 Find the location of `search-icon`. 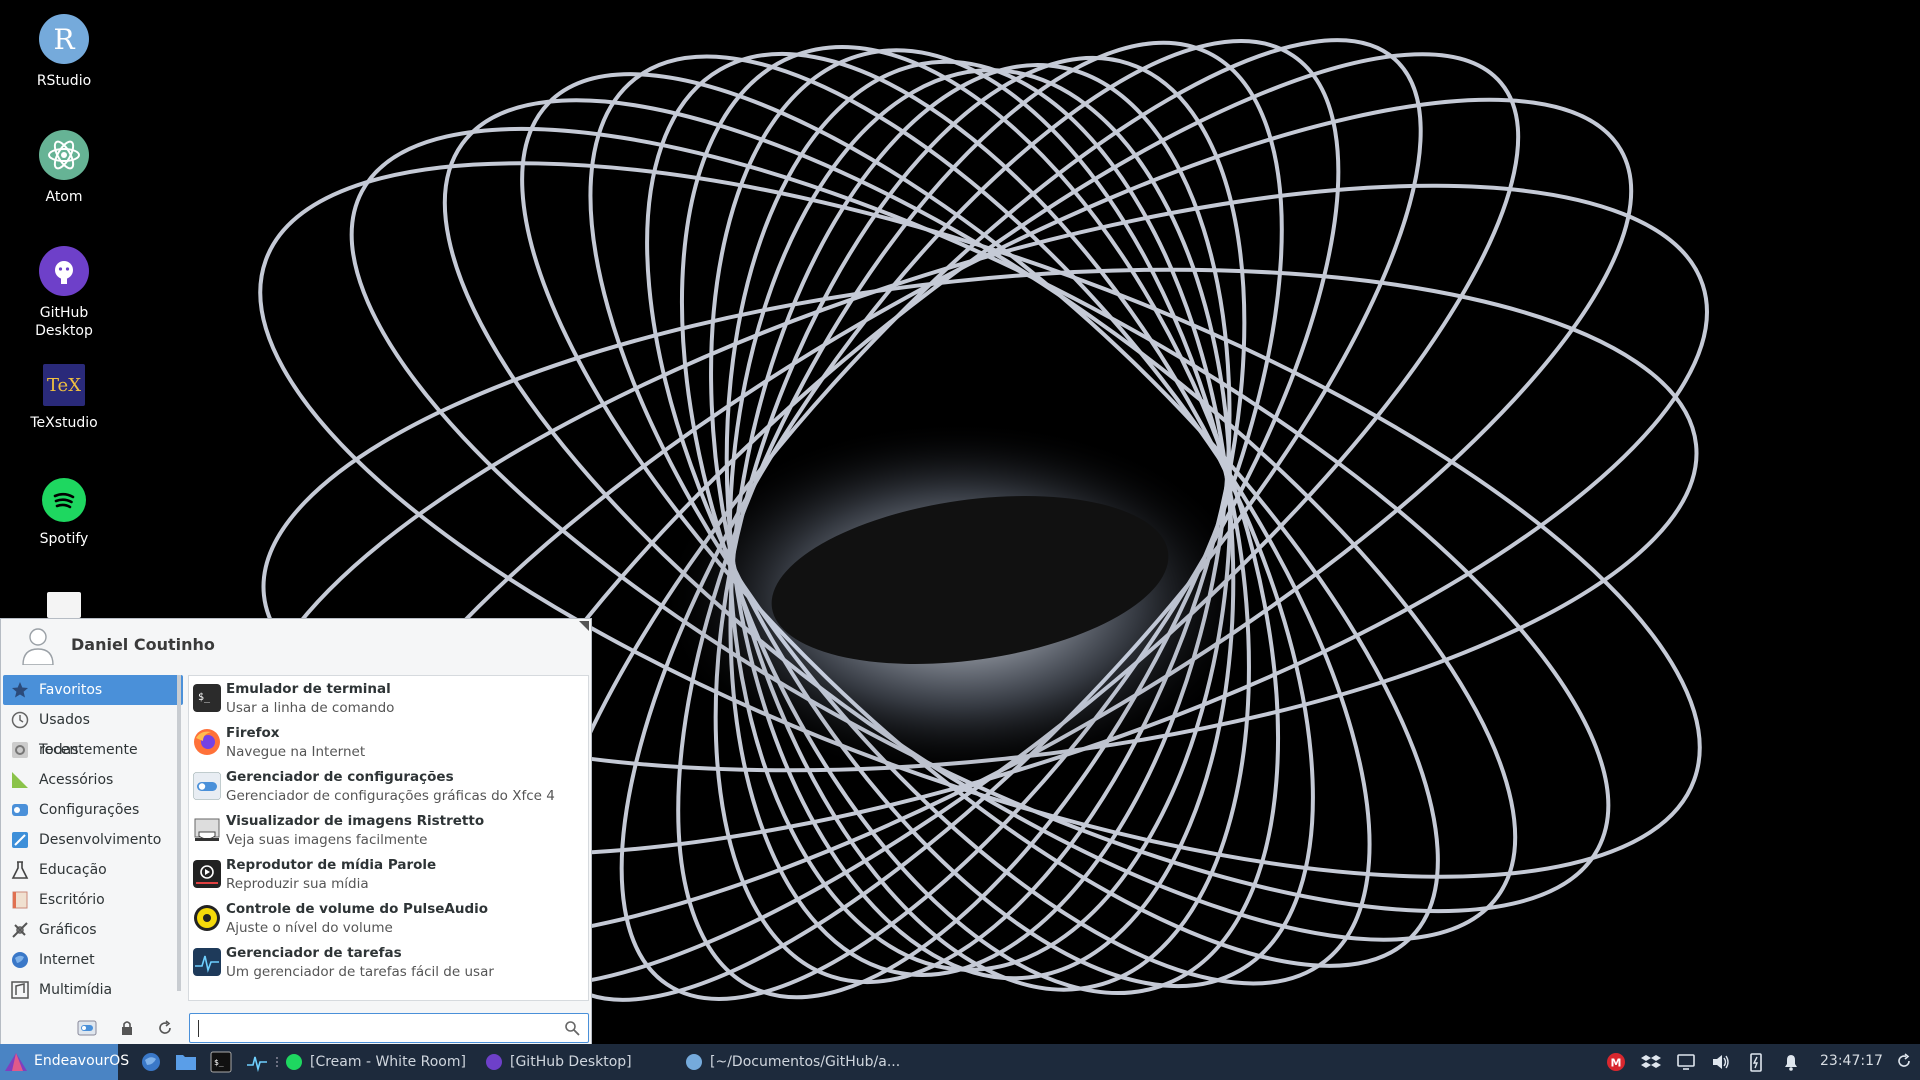

search-icon is located at coordinates (572, 1028).